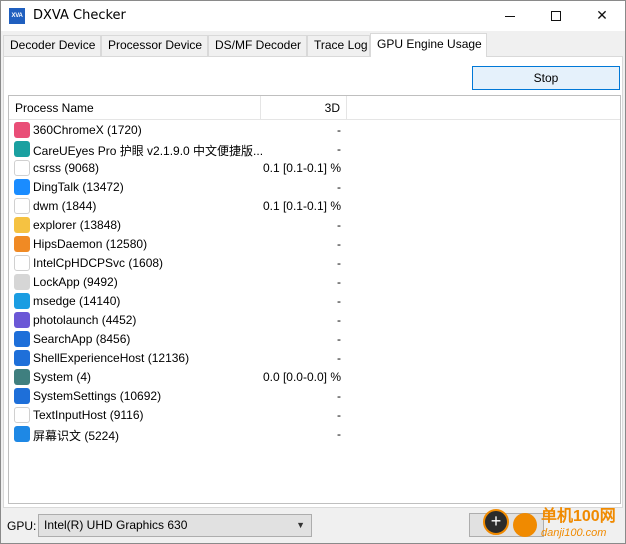 The image size is (626, 544). Describe the element at coordinates (77, 301) in the screenshot. I see `process-name-cell: msedge (14140)` at that location.